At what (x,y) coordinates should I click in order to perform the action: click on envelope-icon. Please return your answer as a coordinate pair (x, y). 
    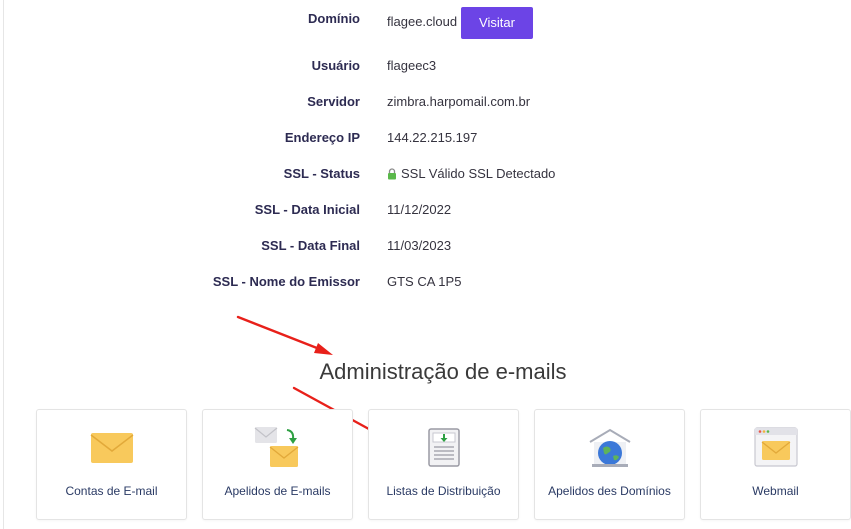
    Looking at the image, I should click on (111, 448).